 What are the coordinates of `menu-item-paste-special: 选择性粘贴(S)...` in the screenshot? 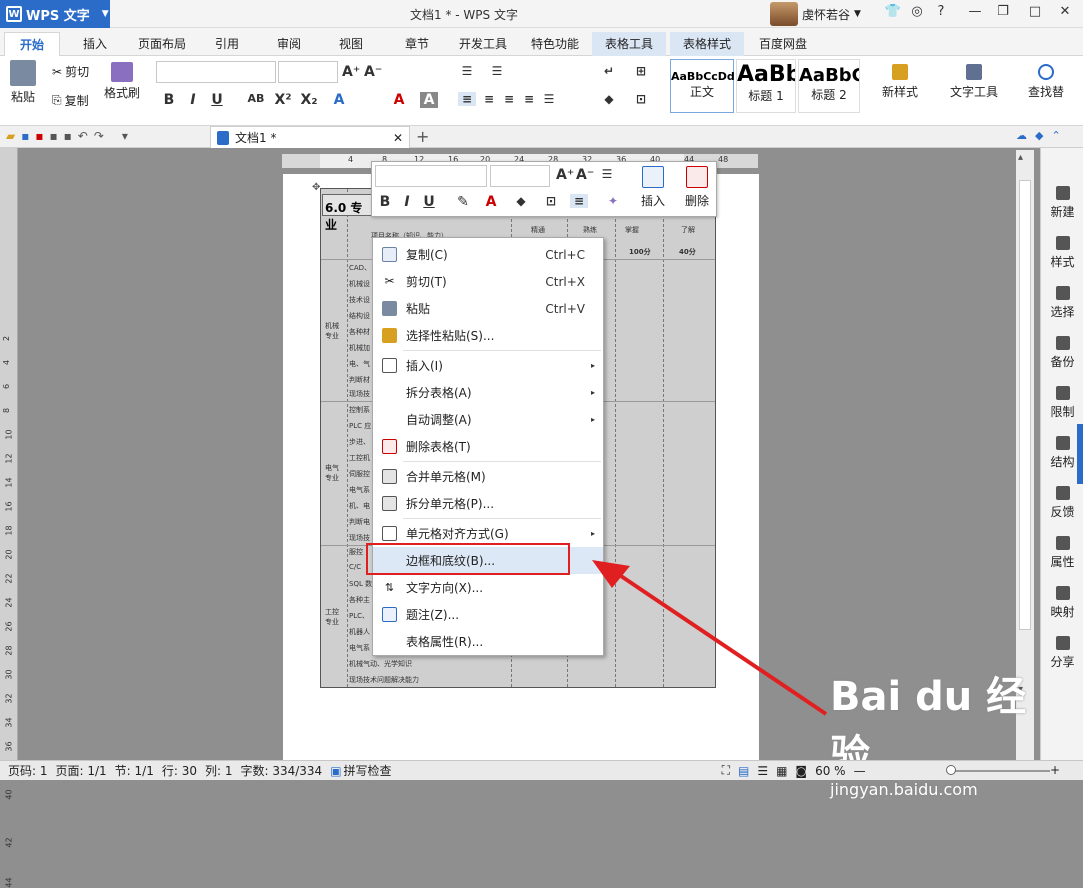 It's located at (488, 335).